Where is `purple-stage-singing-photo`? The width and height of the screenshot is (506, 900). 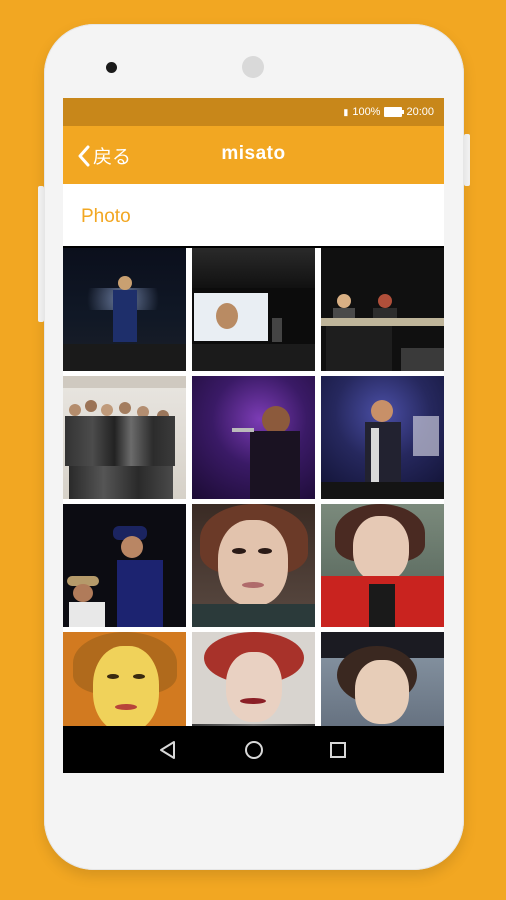
purple-stage-singing-photo is located at coordinates (253, 437).